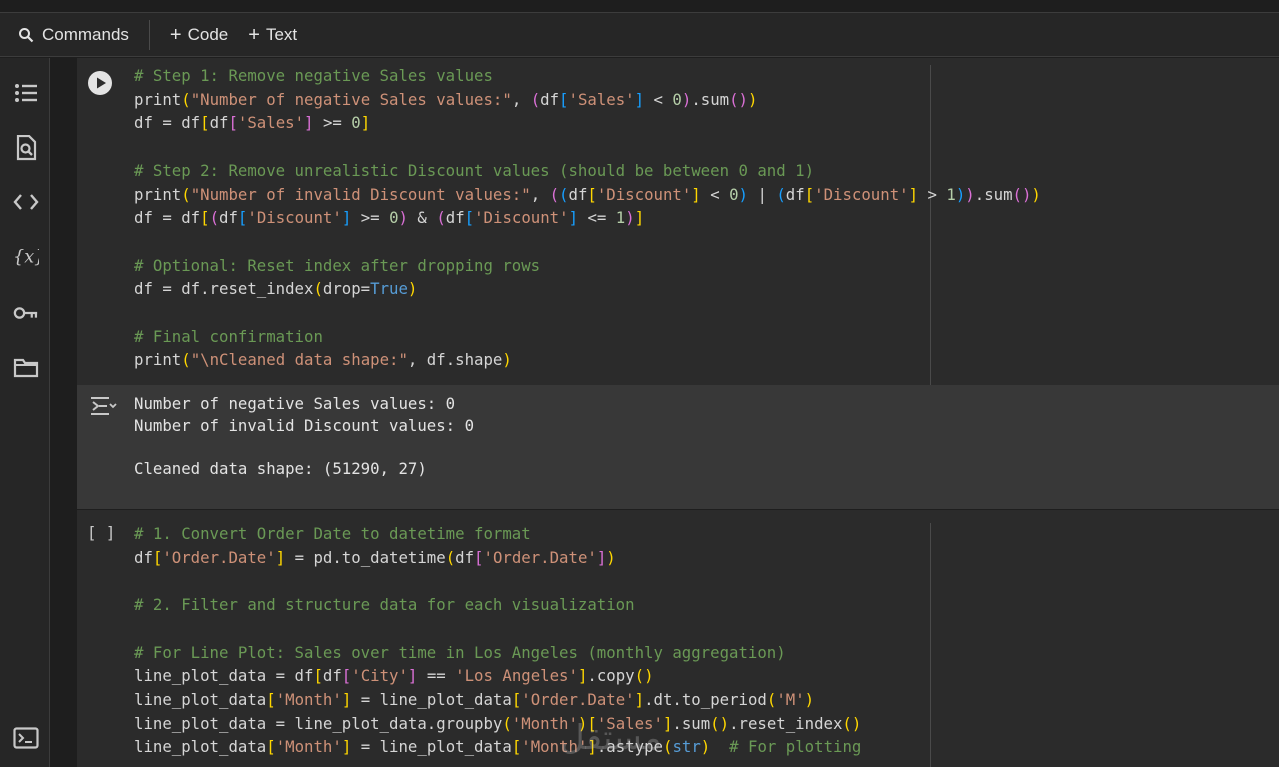 The width and height of the screenshot is (1279, 767). What do you see at coordinates (103, 406) in the screenshot?
I see `output-actions-icon` at bounding box center [103, 406].